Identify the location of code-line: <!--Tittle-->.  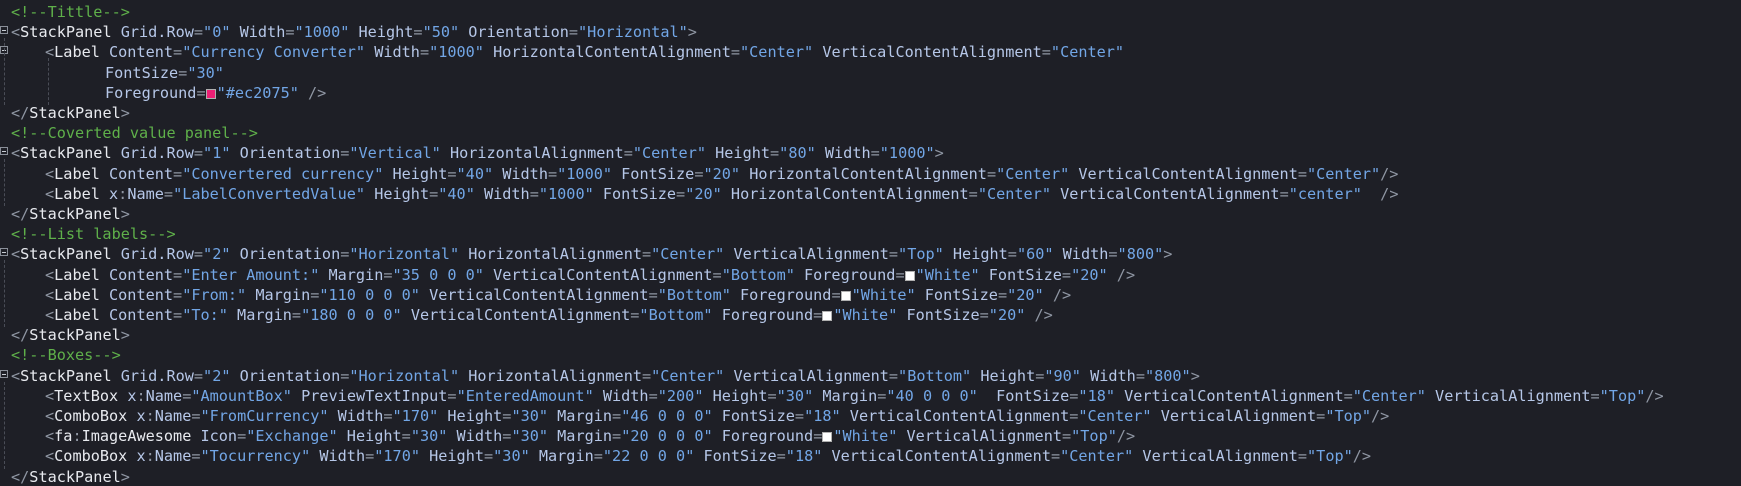
(870, 12).